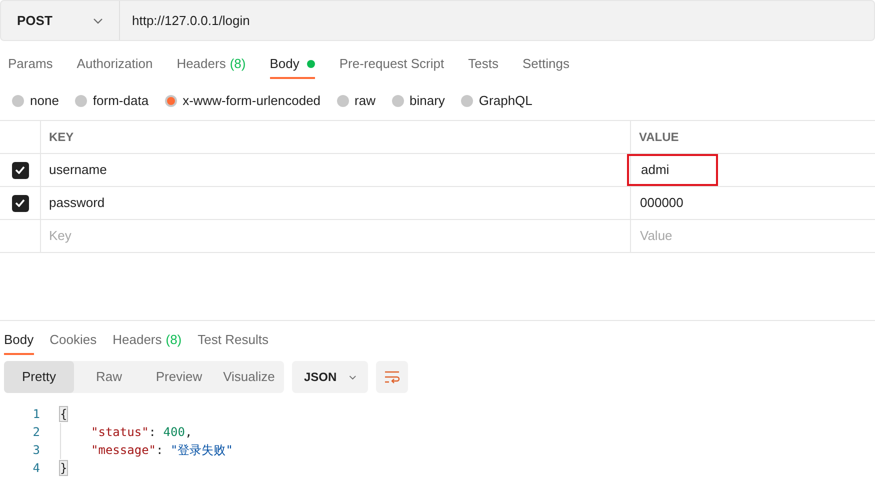  What do you see at coordinates (661, 203) in the screenshot?
I see `value-cell: 000000` at bounding box center [661, 203].